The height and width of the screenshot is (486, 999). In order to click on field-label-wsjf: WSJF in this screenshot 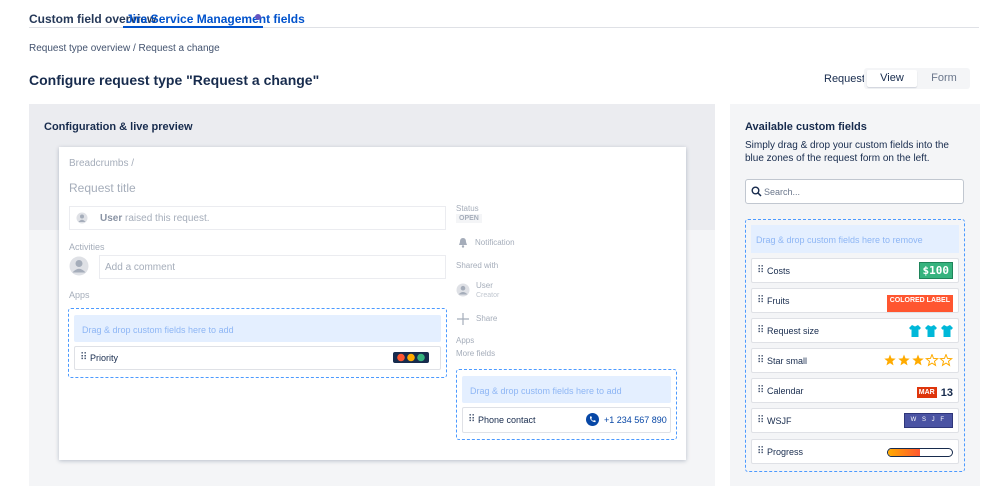, I will do `click(779, 421)`.